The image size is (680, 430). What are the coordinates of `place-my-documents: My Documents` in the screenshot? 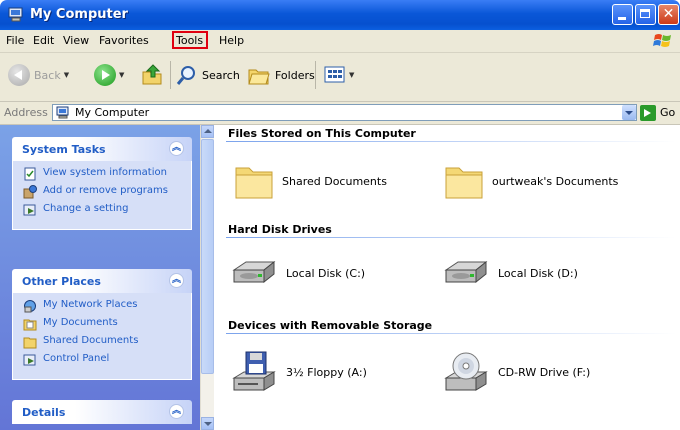 It's located at (103, 324).